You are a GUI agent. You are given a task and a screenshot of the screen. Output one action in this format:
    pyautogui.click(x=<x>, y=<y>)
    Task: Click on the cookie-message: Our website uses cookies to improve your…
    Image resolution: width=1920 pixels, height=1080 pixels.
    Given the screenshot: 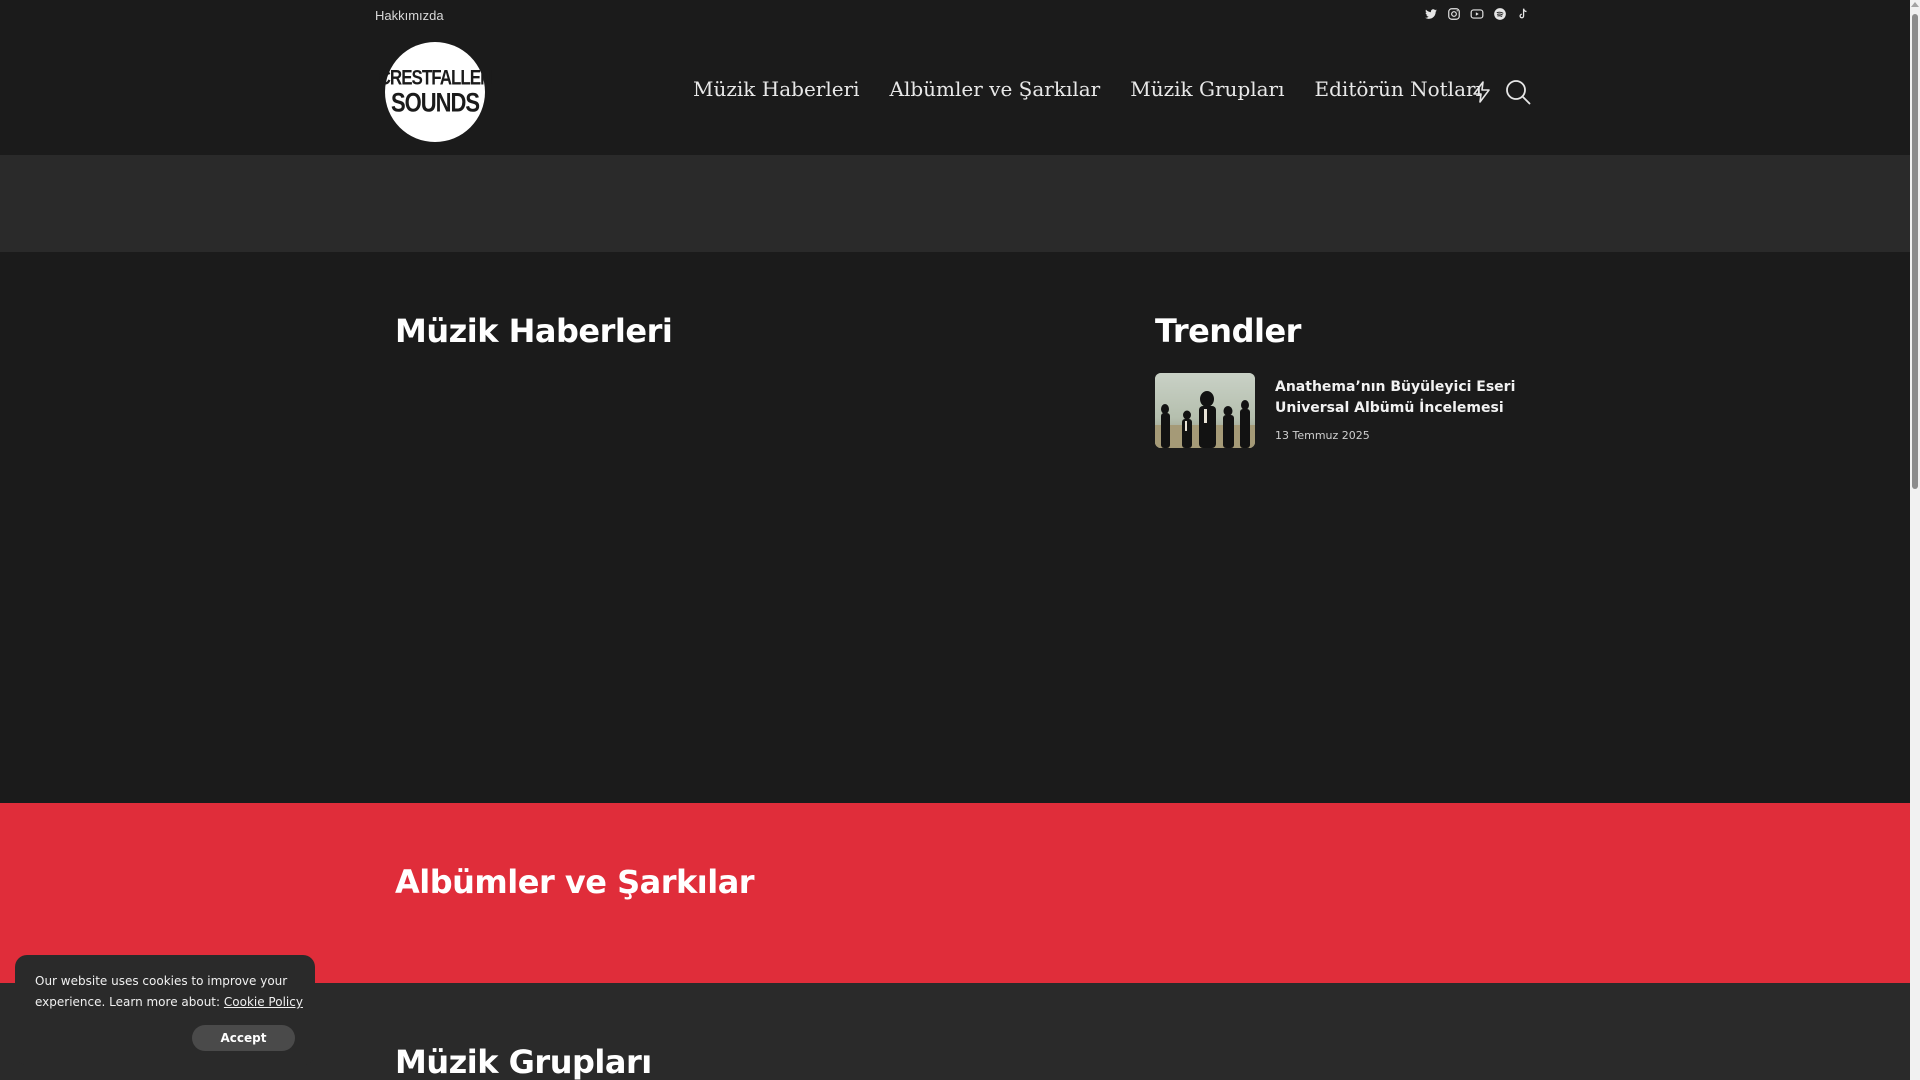 What is the action you would take?
    pyautogui.click(x=170, y=992)
    